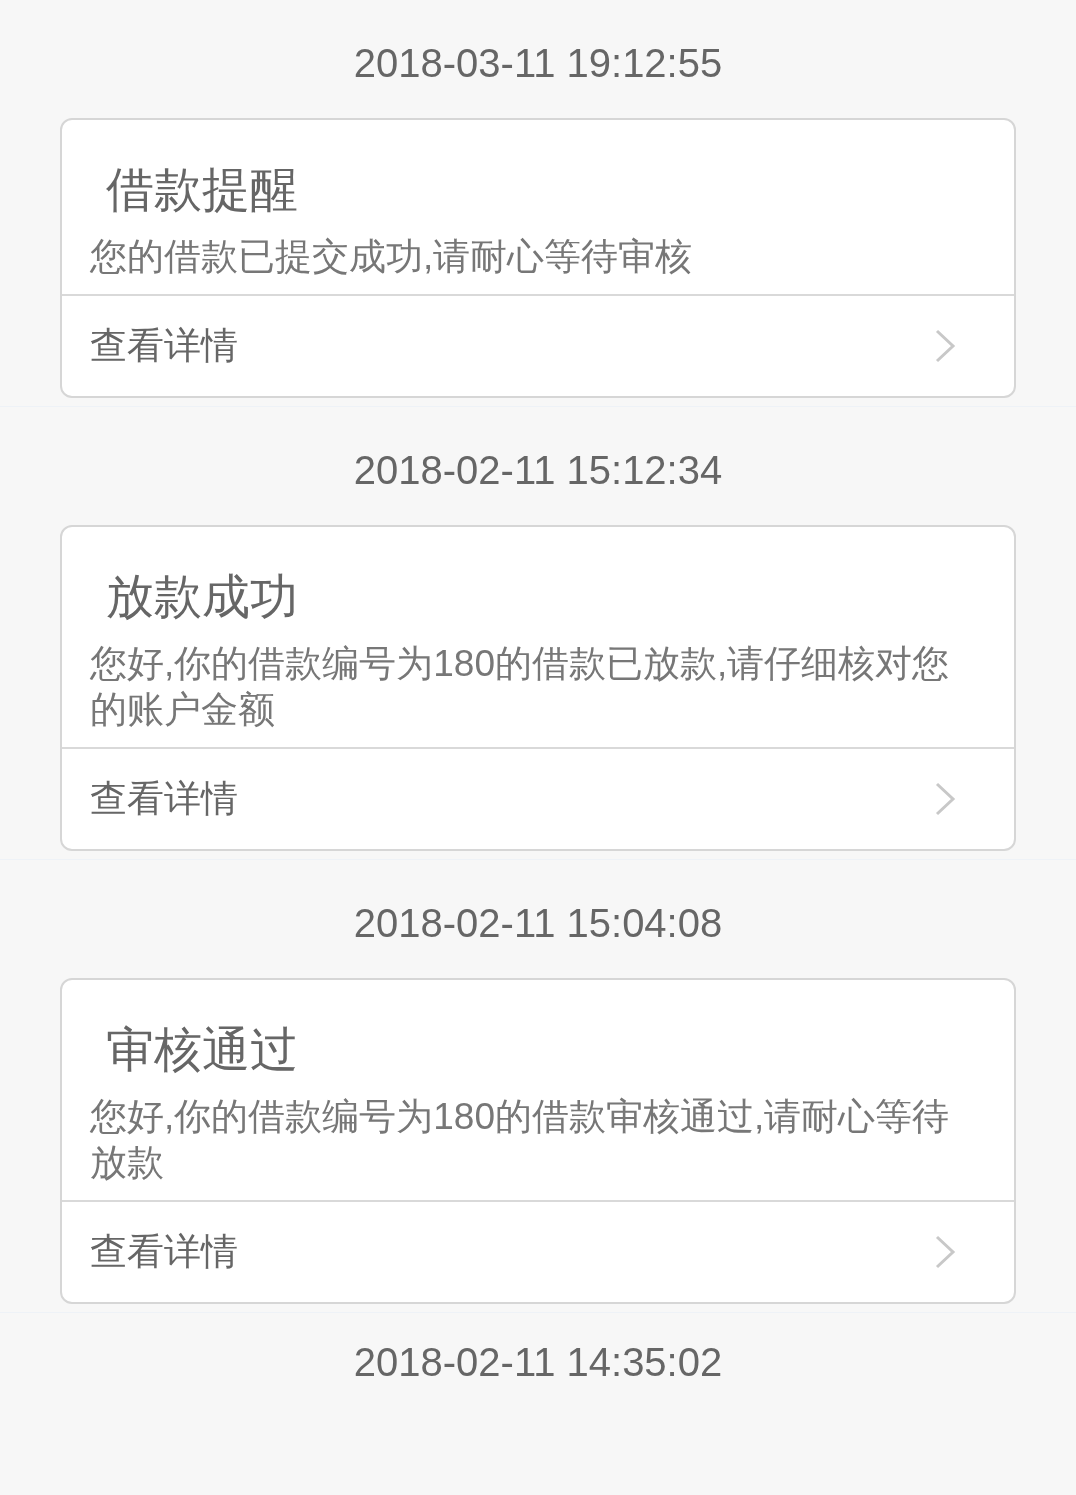 Image resolution: width=1076 pixels, height=1495 pixels. Describe the element at coordinates (538, 1362) in the screenshot. I see `timestamp: 2018-02-11 14:35:02` at that location.